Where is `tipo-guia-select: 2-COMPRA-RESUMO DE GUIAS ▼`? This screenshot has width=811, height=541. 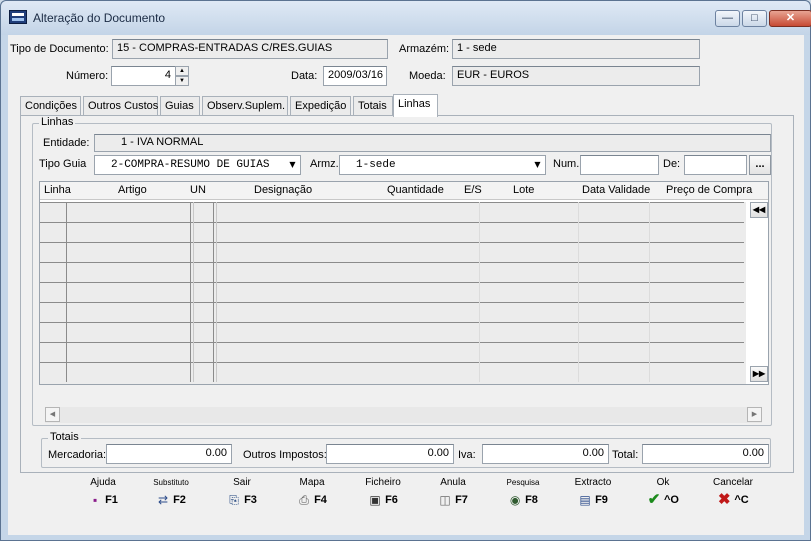 tipo-guia-select: 2-COMPRA-RESUMO DE GUIAS ▼ is located at coordinates (197, 165).